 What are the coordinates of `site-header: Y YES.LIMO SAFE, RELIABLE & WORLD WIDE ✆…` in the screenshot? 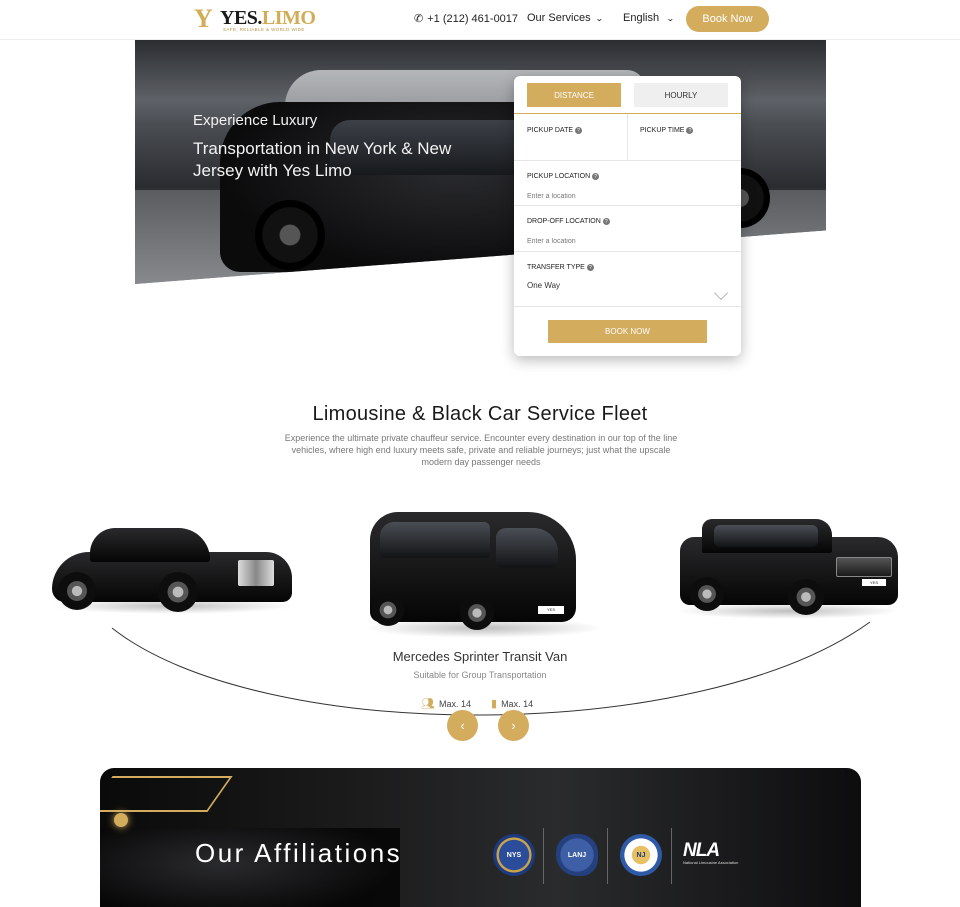 It's located at (480, 20).